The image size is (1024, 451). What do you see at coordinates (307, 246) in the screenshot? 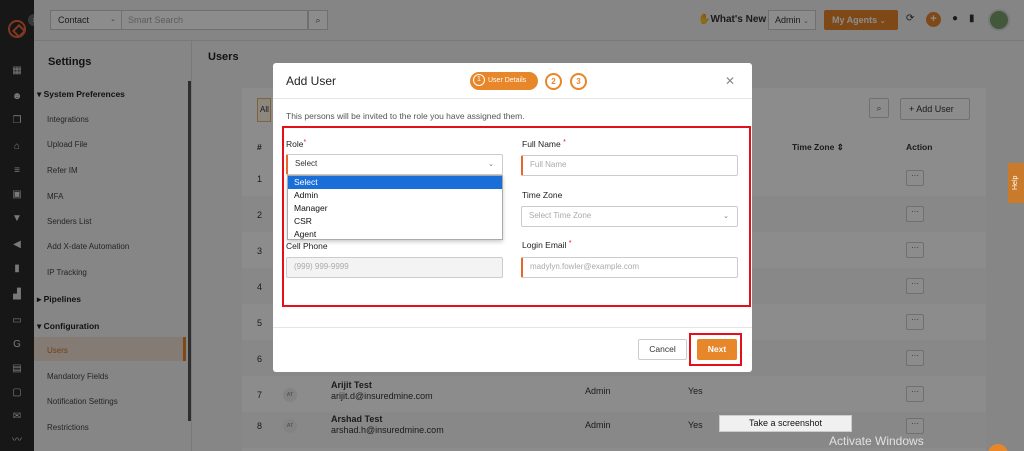
I see `cell-phone-label: Cell Phone` at bounding box center [307, 246].